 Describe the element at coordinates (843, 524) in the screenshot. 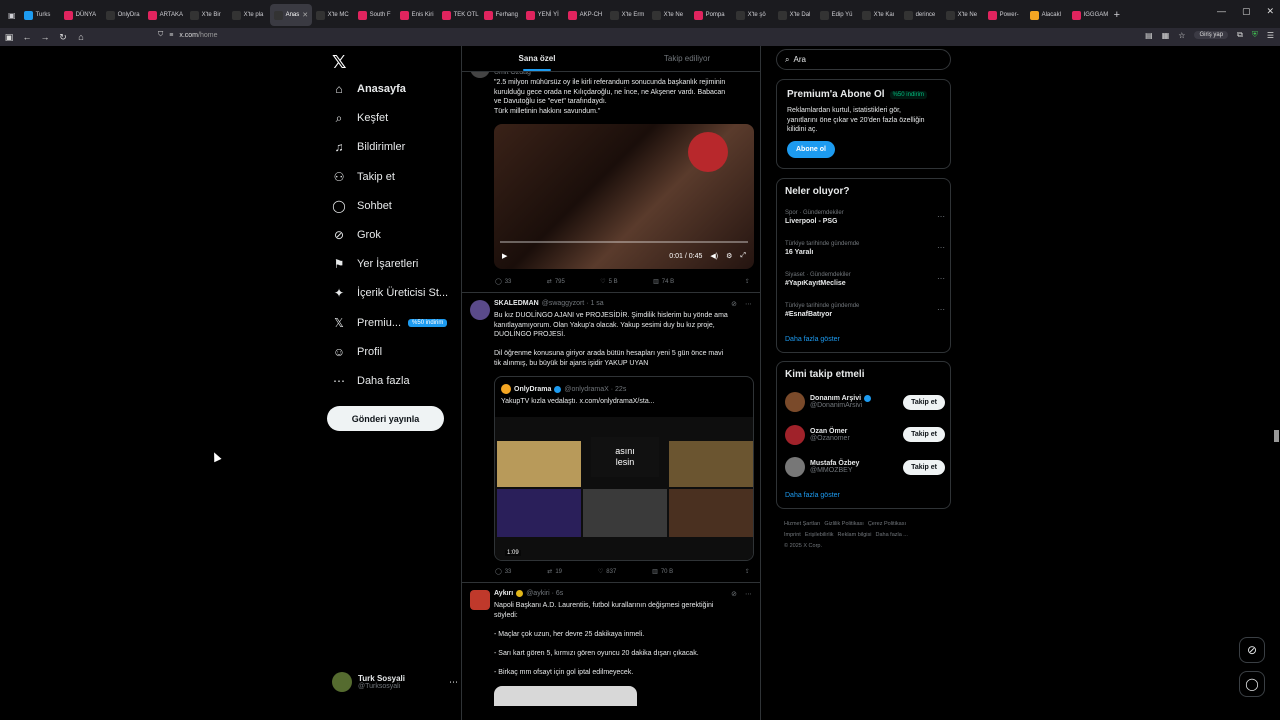

I see `footer-link: Gizlilik Politikası` at that location.